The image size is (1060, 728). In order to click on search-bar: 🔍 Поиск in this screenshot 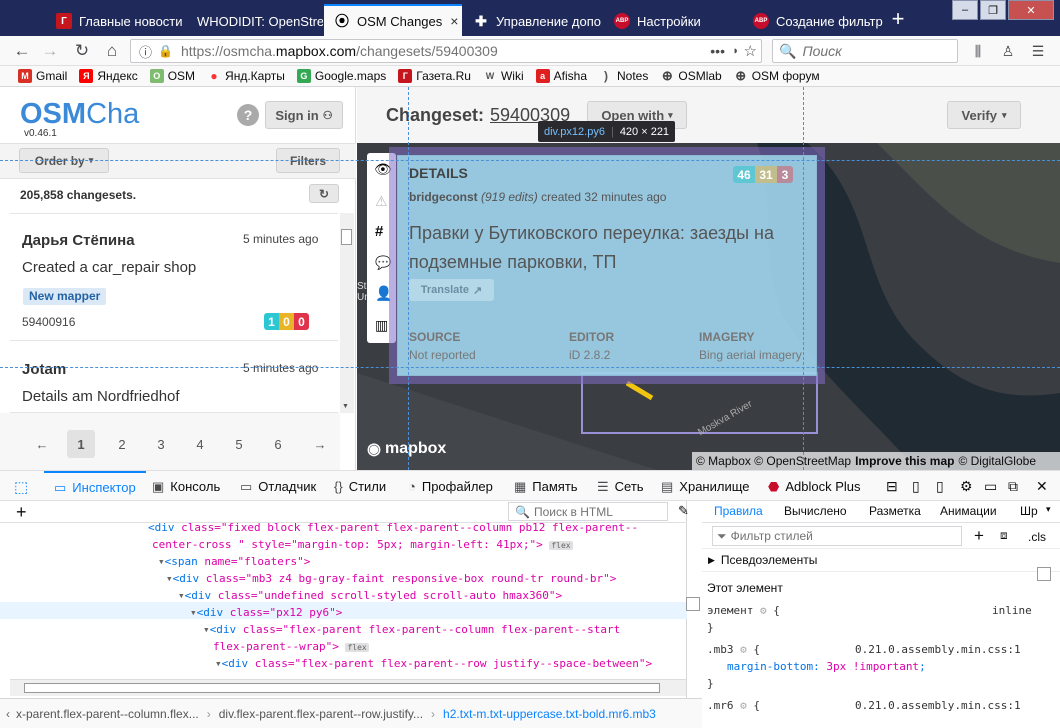, I will do `click(865, 51)`.